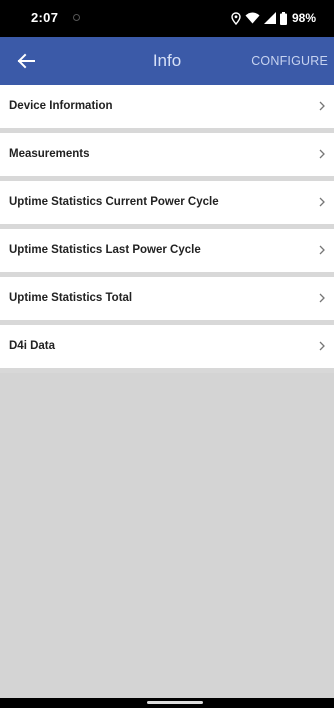  What do you see at coordinates (71, 298) in the screenshot?
I see `list-item-label: Uptime Statistics Total` at bounding box center [71, 298].